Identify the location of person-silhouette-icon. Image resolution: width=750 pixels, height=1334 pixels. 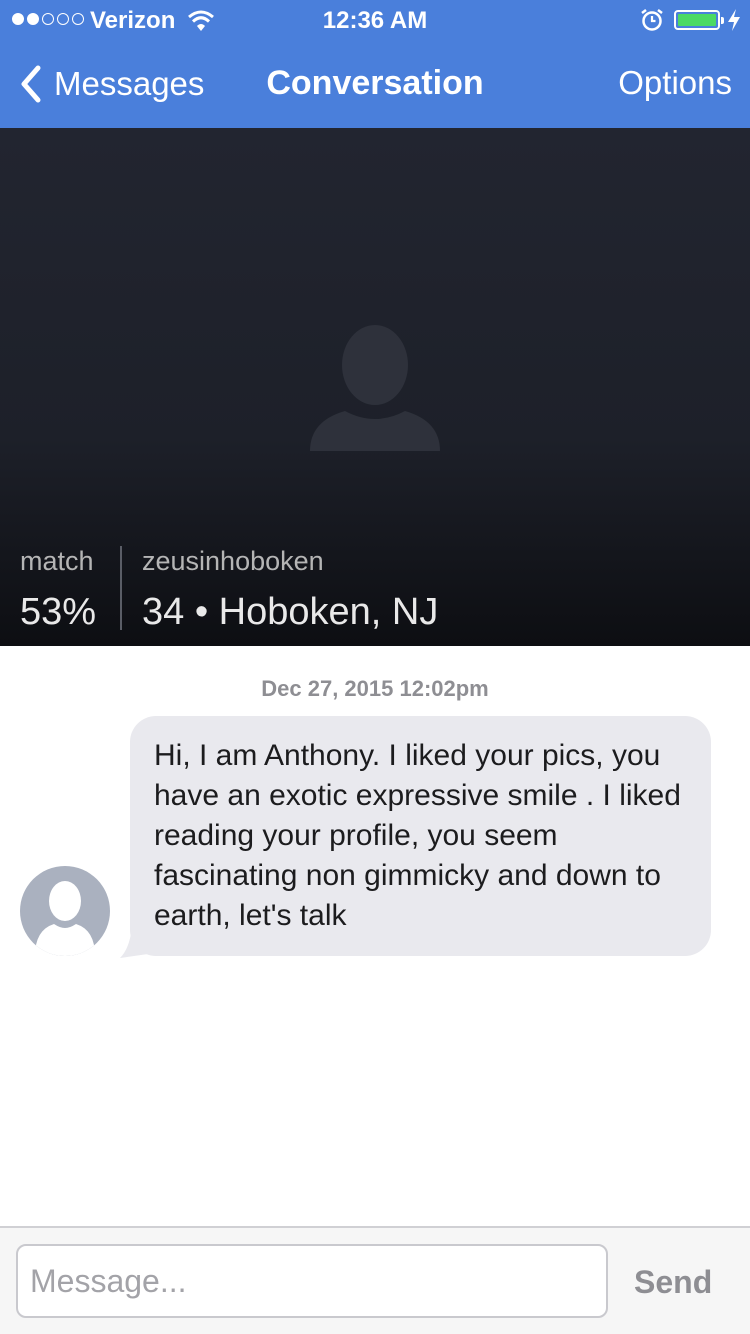
(375, 388).